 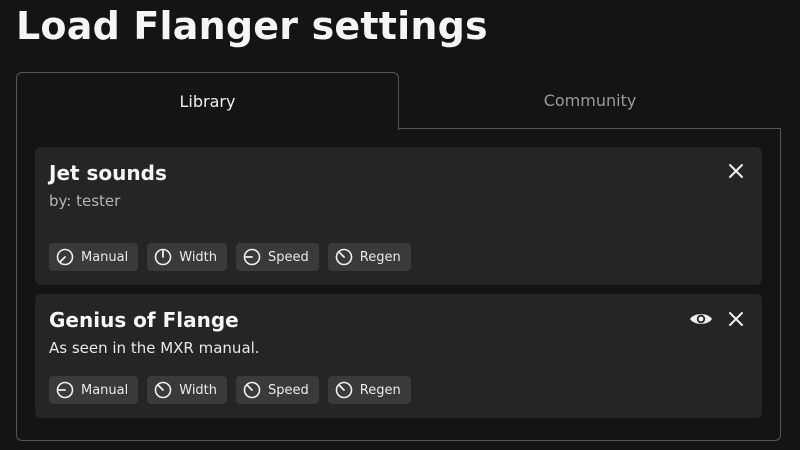 What do you see at coordinates (701, 319) in the screenshot?
I see `eye-icon` at bounding box center [701, 319].